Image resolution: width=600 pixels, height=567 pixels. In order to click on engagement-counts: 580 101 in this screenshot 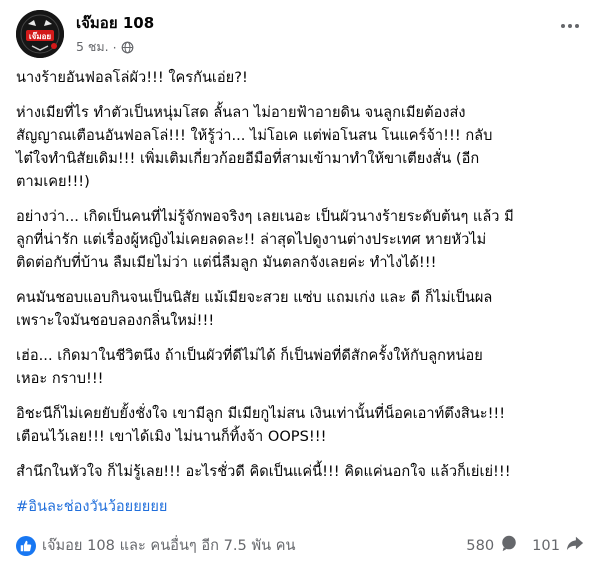, I will do `click(525, 545)`.